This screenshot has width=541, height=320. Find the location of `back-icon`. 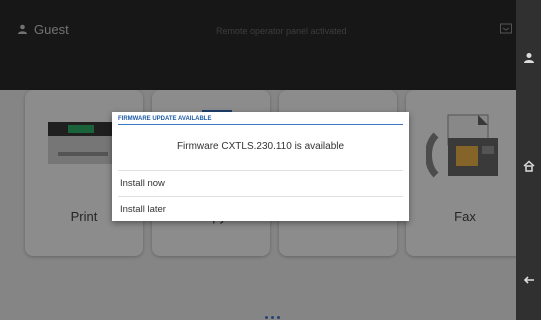

back-icon is located at coordinates (529, 280).